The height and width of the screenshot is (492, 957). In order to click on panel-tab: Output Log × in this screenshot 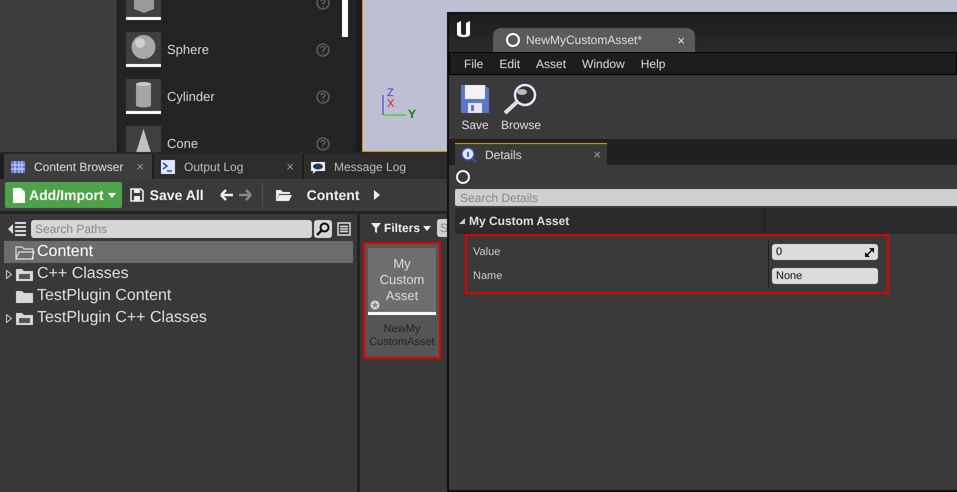, I will do `click(228, 166)`.